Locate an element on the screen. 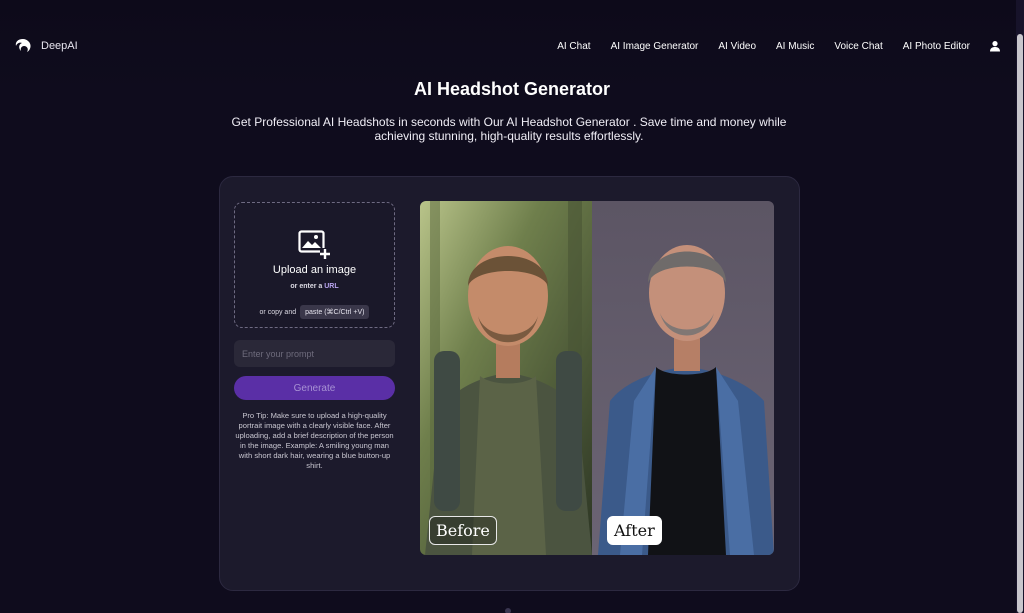  scrollbar-thumb is located at coordinates (1020, 323).